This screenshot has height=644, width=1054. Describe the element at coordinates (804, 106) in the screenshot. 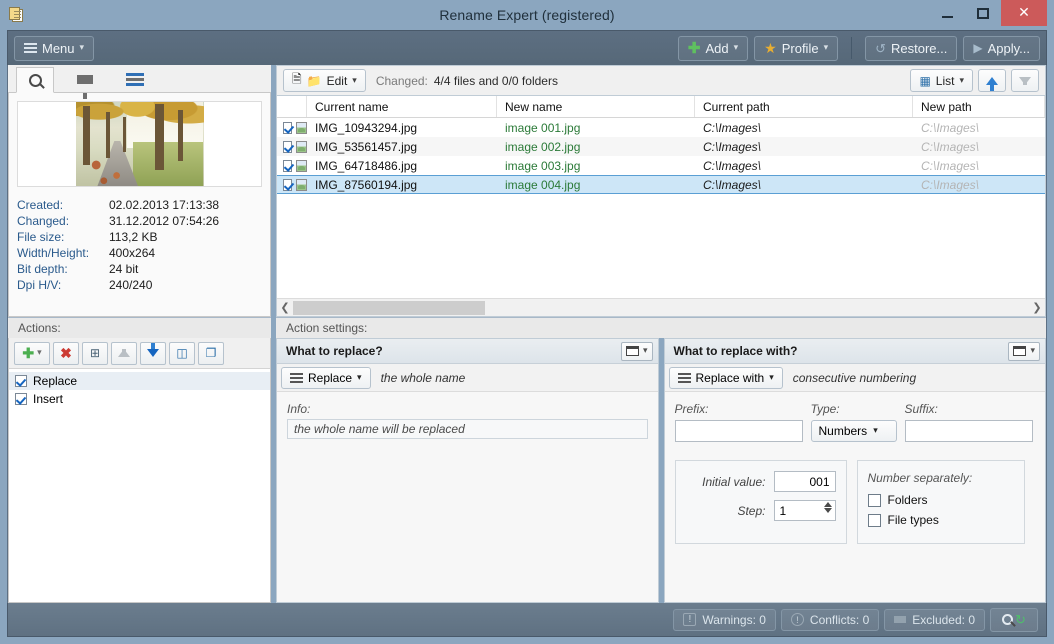

I see `column-header-current-path: Current path` at that location.